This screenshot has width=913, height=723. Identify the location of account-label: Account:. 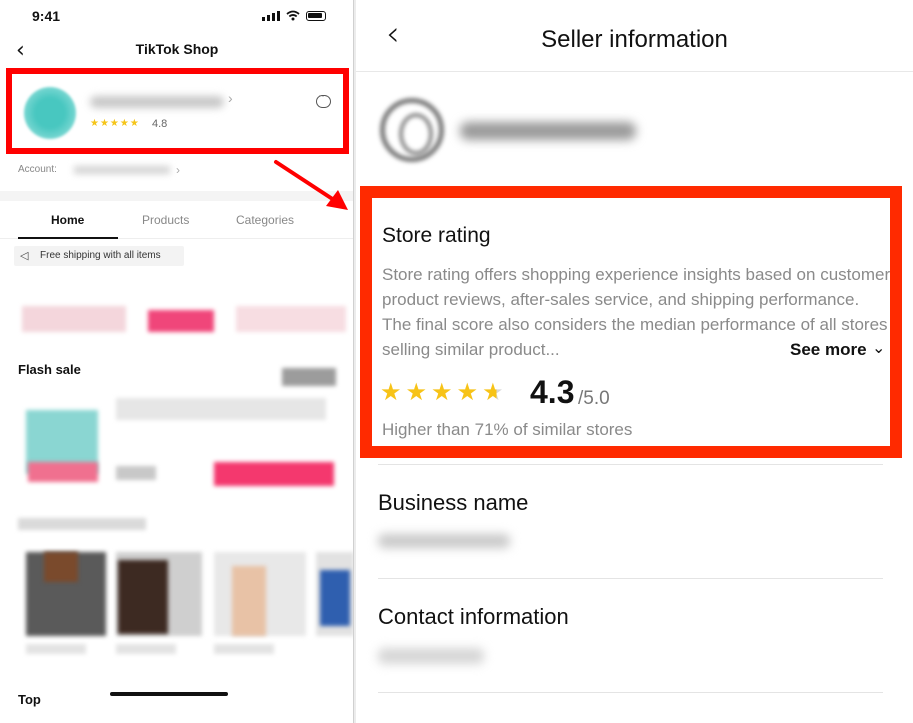
(37, 169).